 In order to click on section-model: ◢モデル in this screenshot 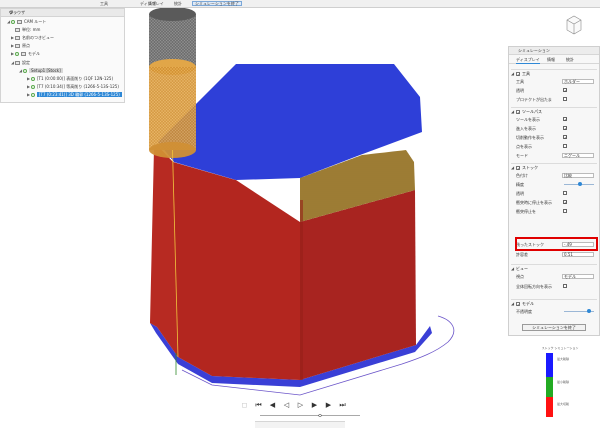, I will do `click(554, 303)`.